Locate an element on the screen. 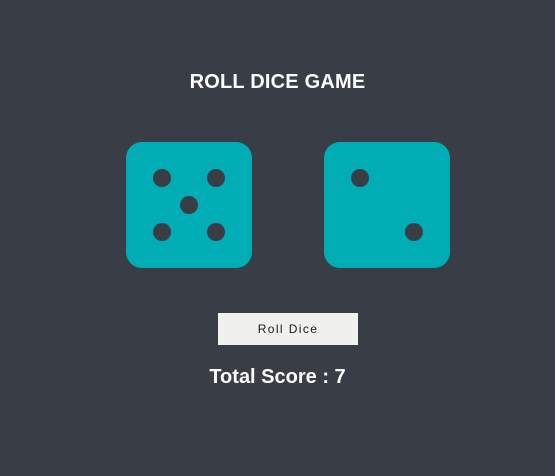 The image size is (555, 476). game-title: ROLL DICE GAME is located at coordinates (277, 82).